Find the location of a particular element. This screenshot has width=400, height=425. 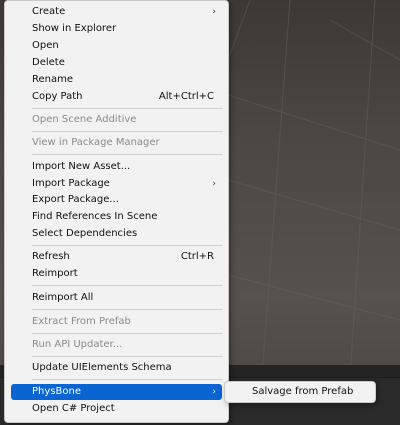

menu-item-label: Update UIElements Schema is located at coordinates (102, 367).